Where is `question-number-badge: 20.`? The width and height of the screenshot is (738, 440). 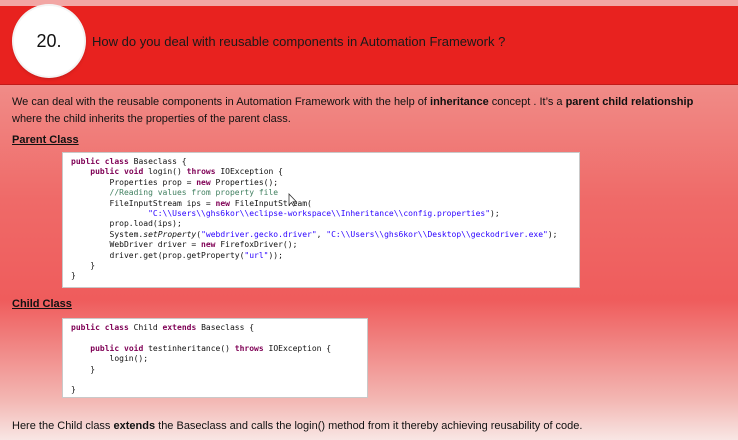 question-number-badge: 20. is located at coordinates (49, 41).